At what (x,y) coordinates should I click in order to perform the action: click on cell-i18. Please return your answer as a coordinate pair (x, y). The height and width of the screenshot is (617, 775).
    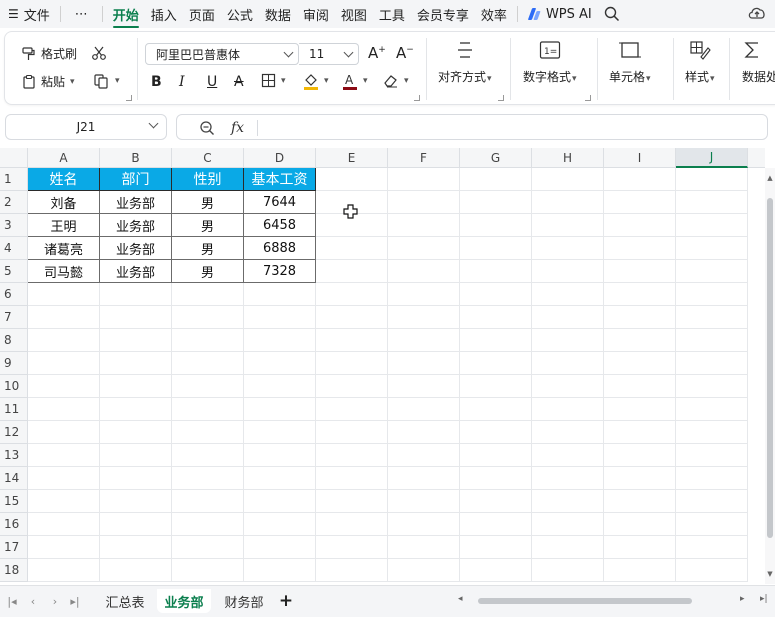
    Looking at the image, I should click on (640, 570).